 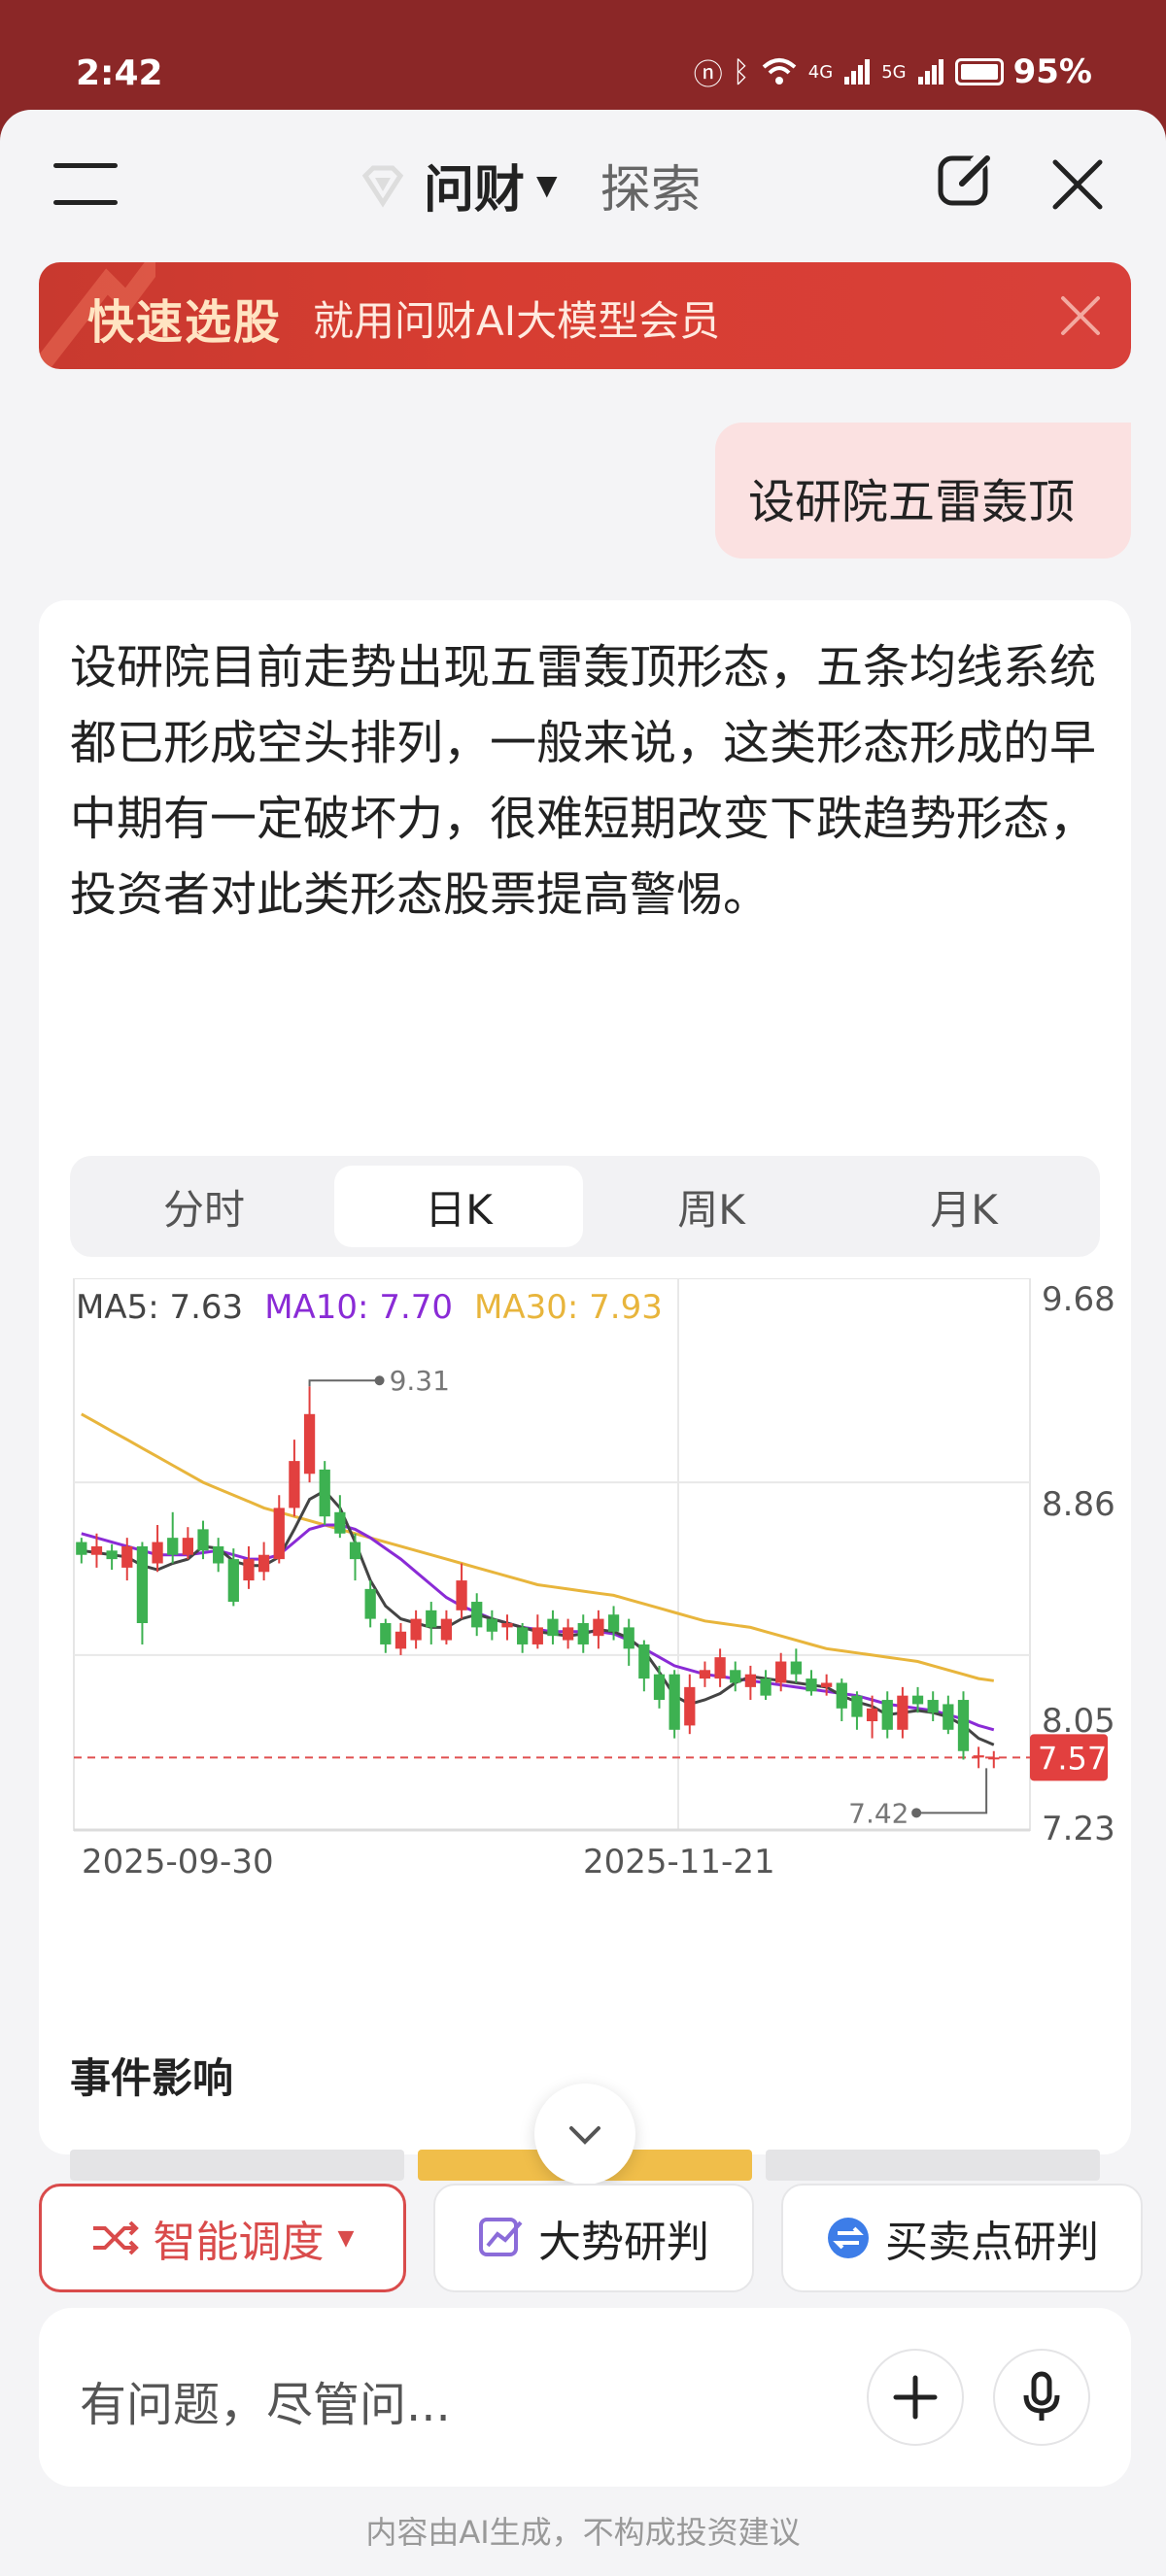 I want to click on user-message-bubble: 设研院五雷轰顶, so click(x=923, y=491).